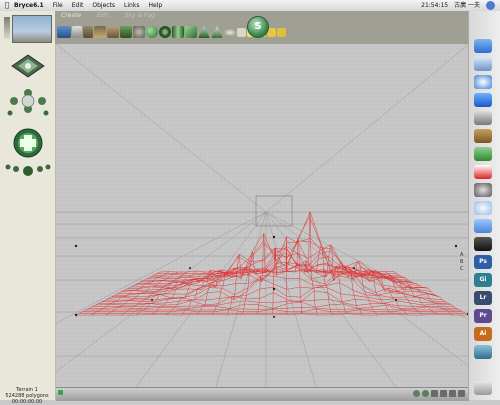  I want to click on menu-help: Help, so click(155, 5).